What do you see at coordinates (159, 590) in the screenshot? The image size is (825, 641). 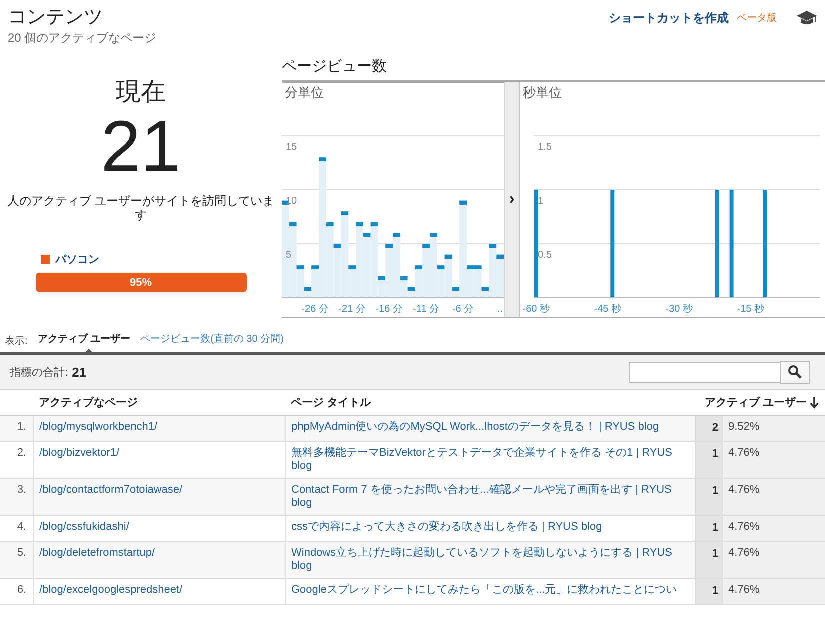 I see `page-path-link: /blog/excelgooglespredsheet/` at bounding box center [159, 590].